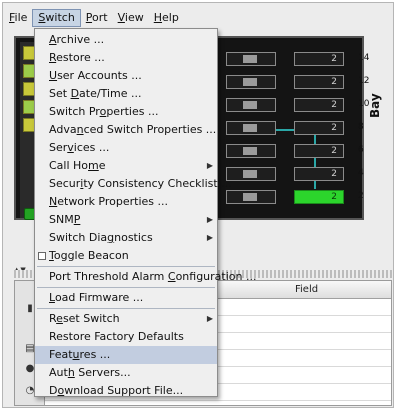 Image resolution: width=396 pixels, height=410 pixels. I want to click on port-row: 2 10, so click(295, 106).